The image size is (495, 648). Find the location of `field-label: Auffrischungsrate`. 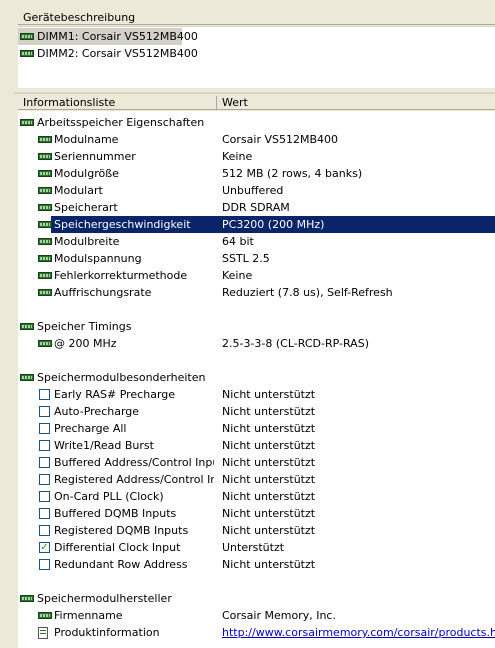

field-label: Auffrischungsrate is located at coordinates (103, 292).